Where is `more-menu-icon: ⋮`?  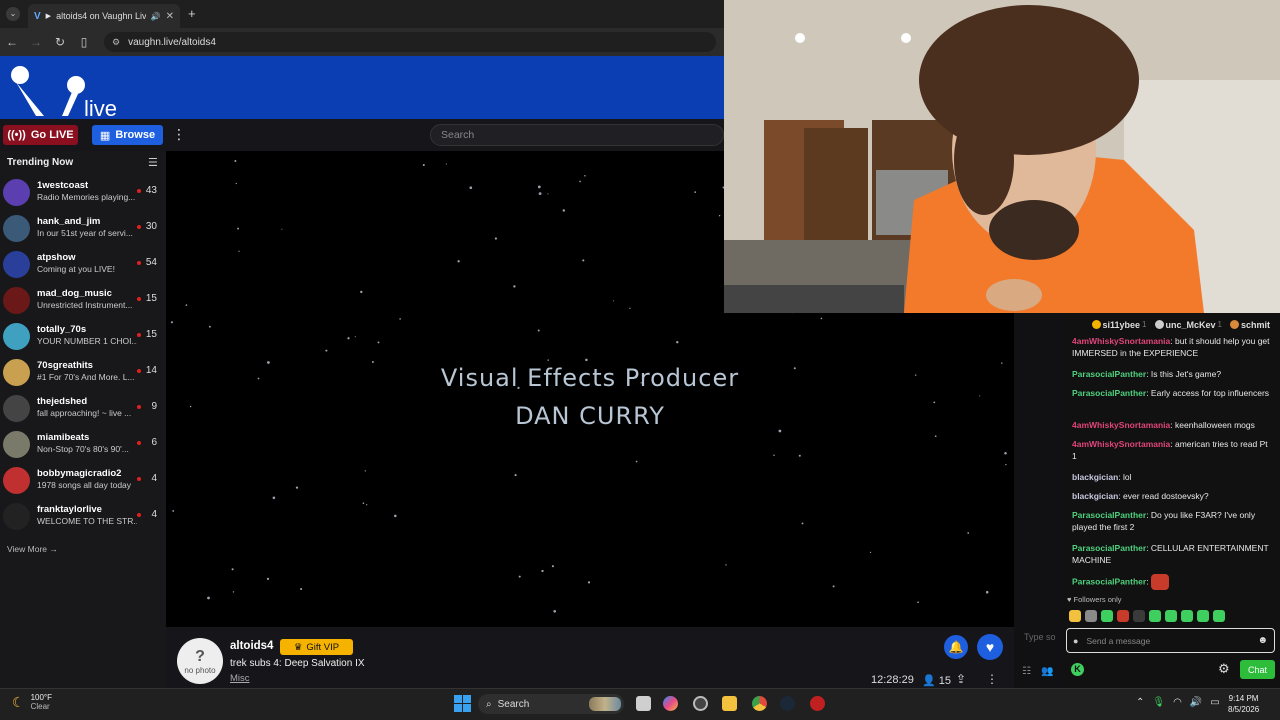
more-menu-icon: ⋮ is located at coordinates (179, 135).